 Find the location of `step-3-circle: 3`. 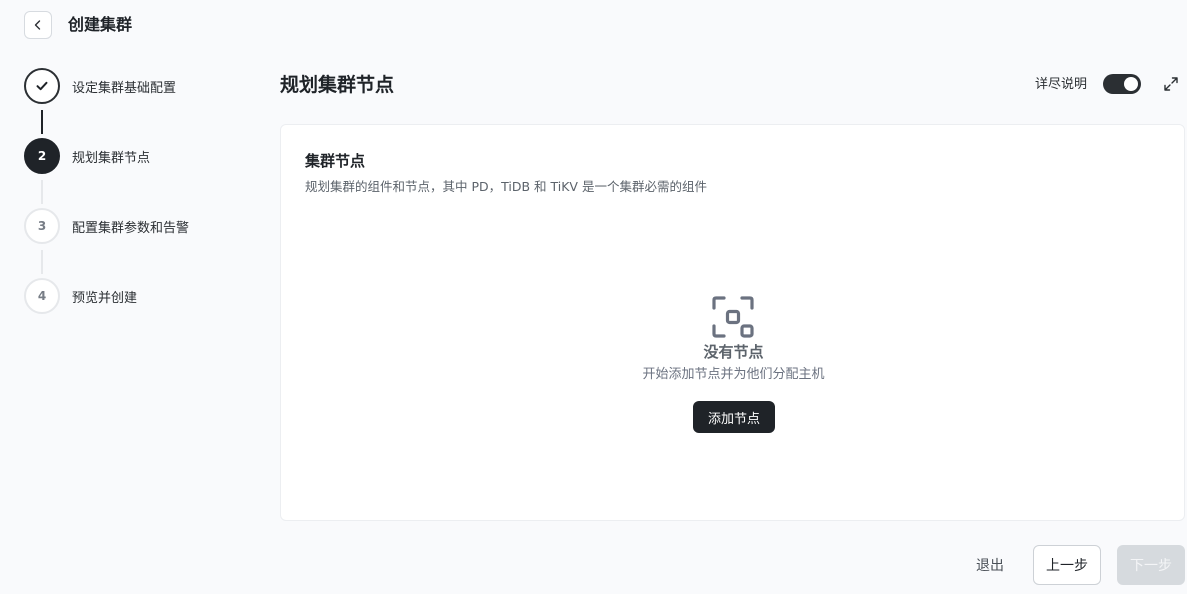

step-3-circle: 3 is located at coordinates (42, 226).